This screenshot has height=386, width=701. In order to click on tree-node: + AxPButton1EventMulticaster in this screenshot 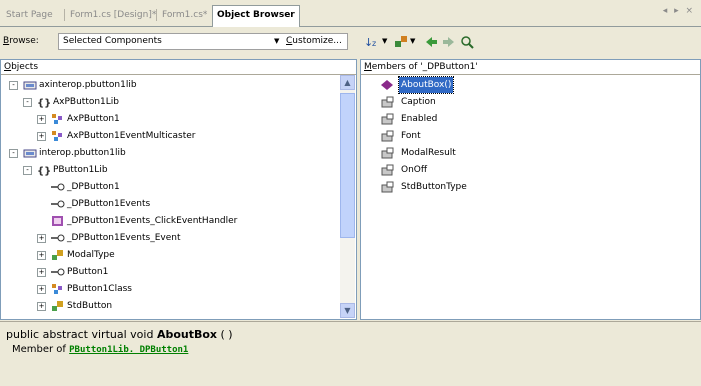, I will do `click(170, 136)`.